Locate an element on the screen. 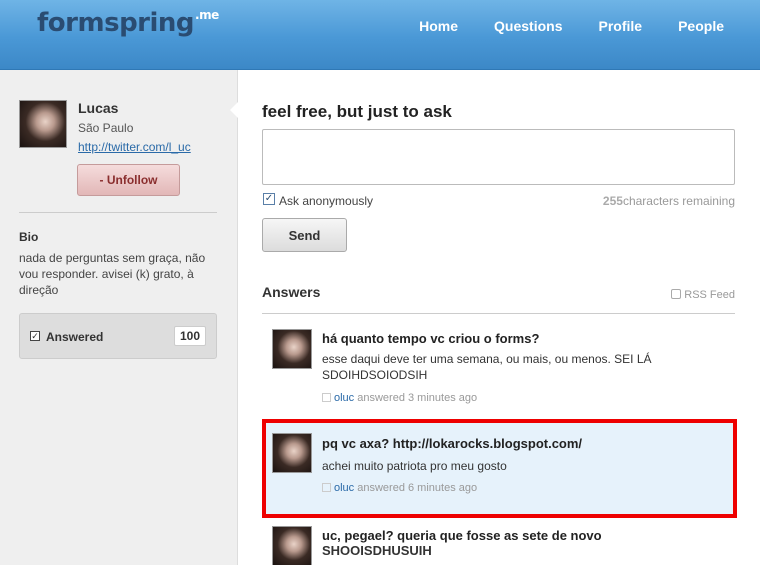 The width and height of the screenshot is (760, 565). sidebar-divider is located at coordinates (118, 212).